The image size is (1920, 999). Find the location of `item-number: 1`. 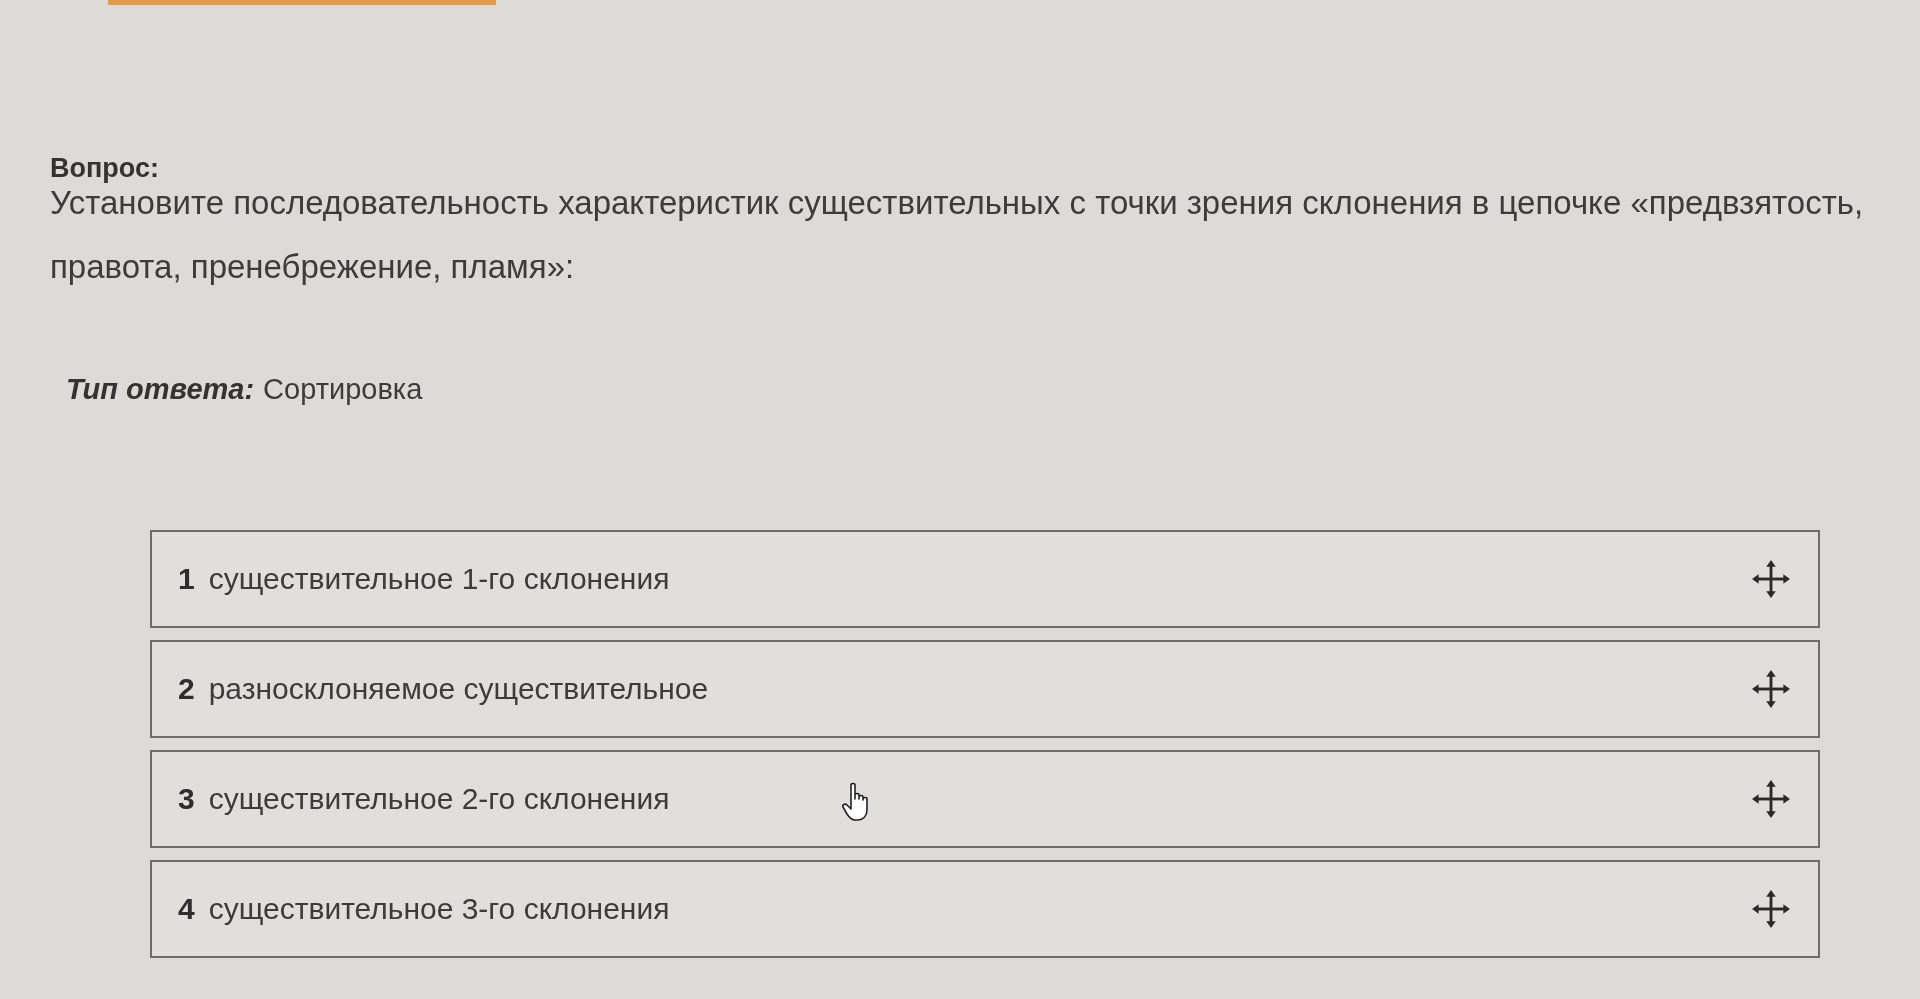

item-number: 1 is located at coordinates (186, 579).